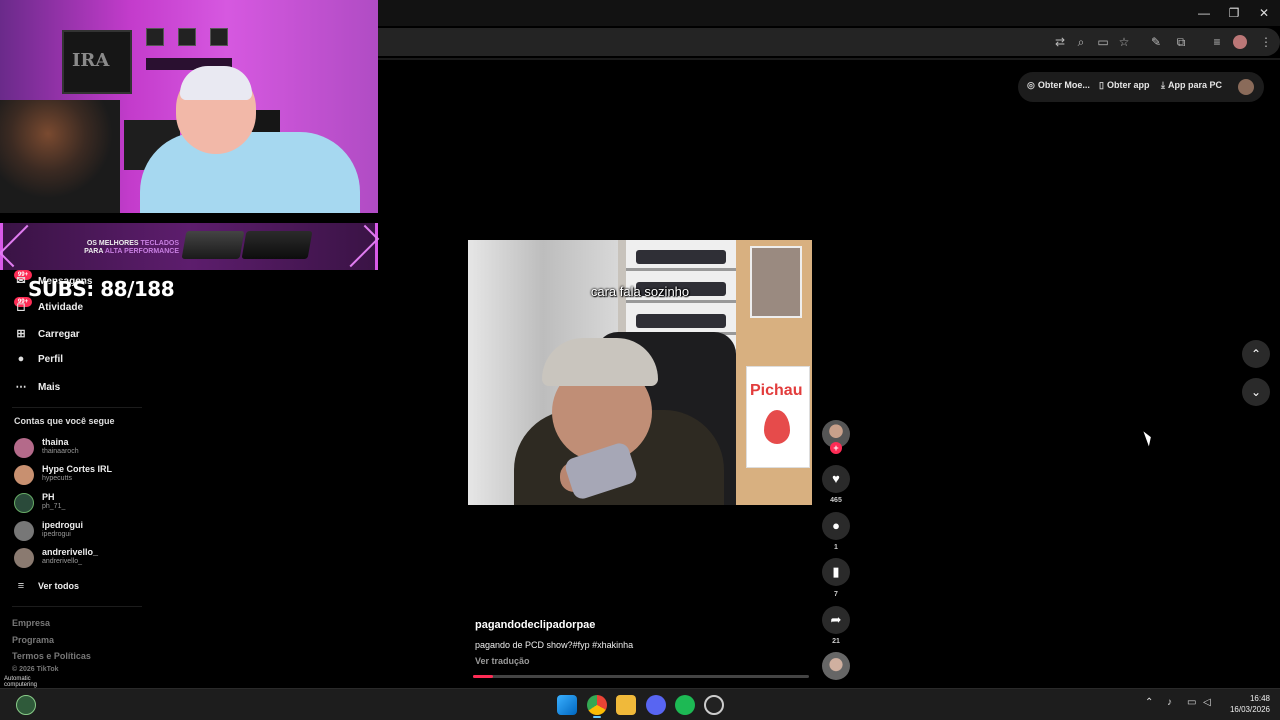 The height and width of the screenshot is (720, 1280). What do you see at coordinates (21, 281) in the screenshot?
I see `messages-icon: ✉` at bounding box center [21, 281].